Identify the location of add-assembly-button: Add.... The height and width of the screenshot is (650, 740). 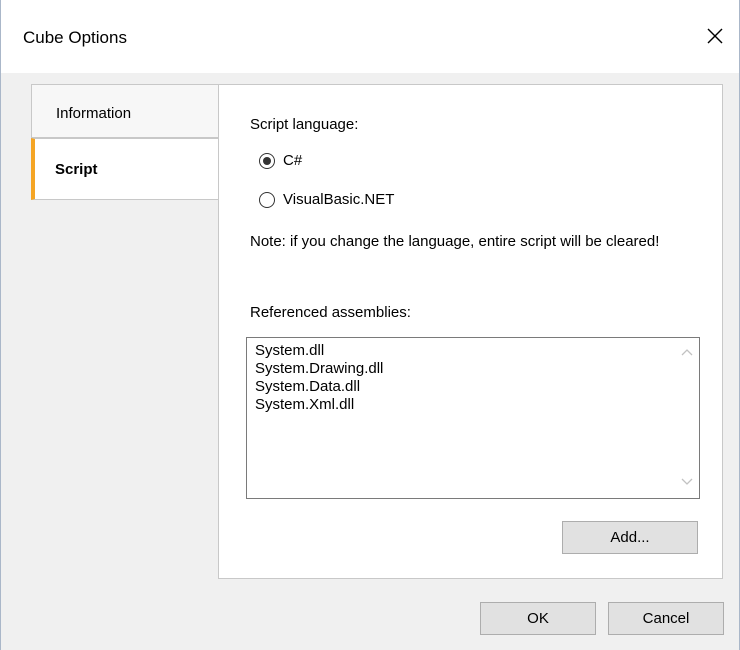
(630, 537).